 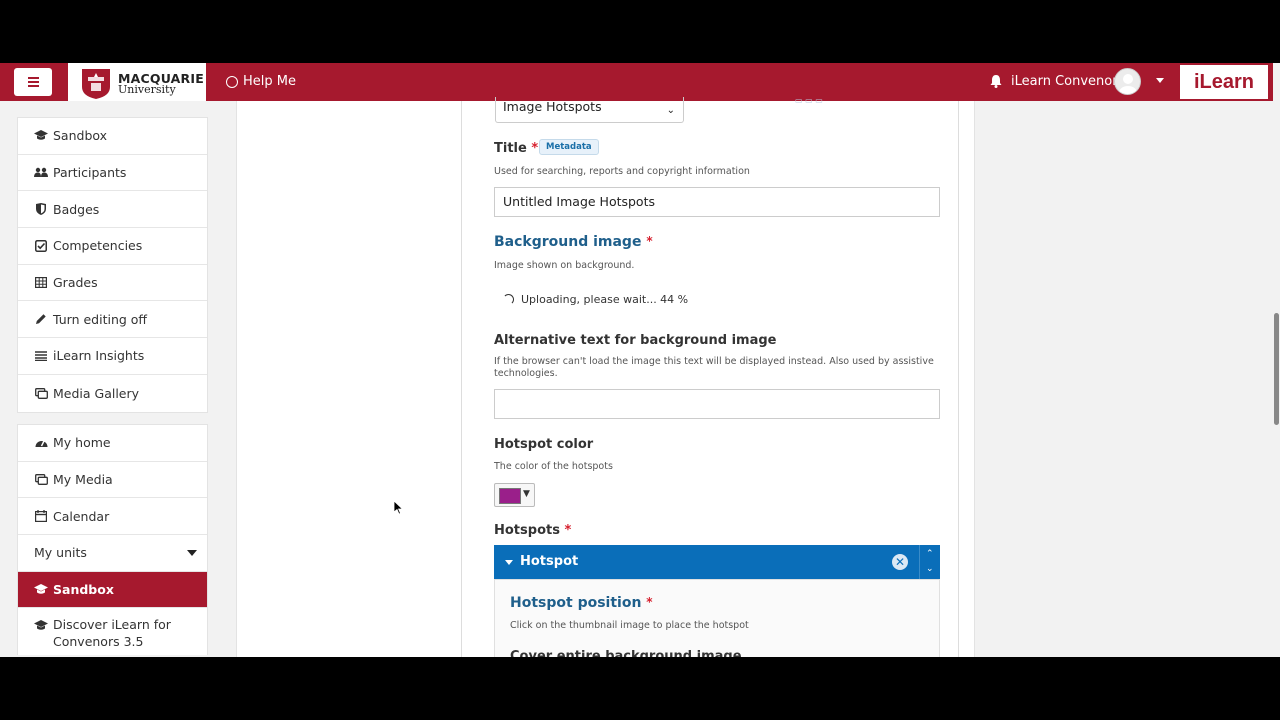 I want to click on faint-toolbar-remnant: ▭ ▭ ▭, so click(x=809, y=100).